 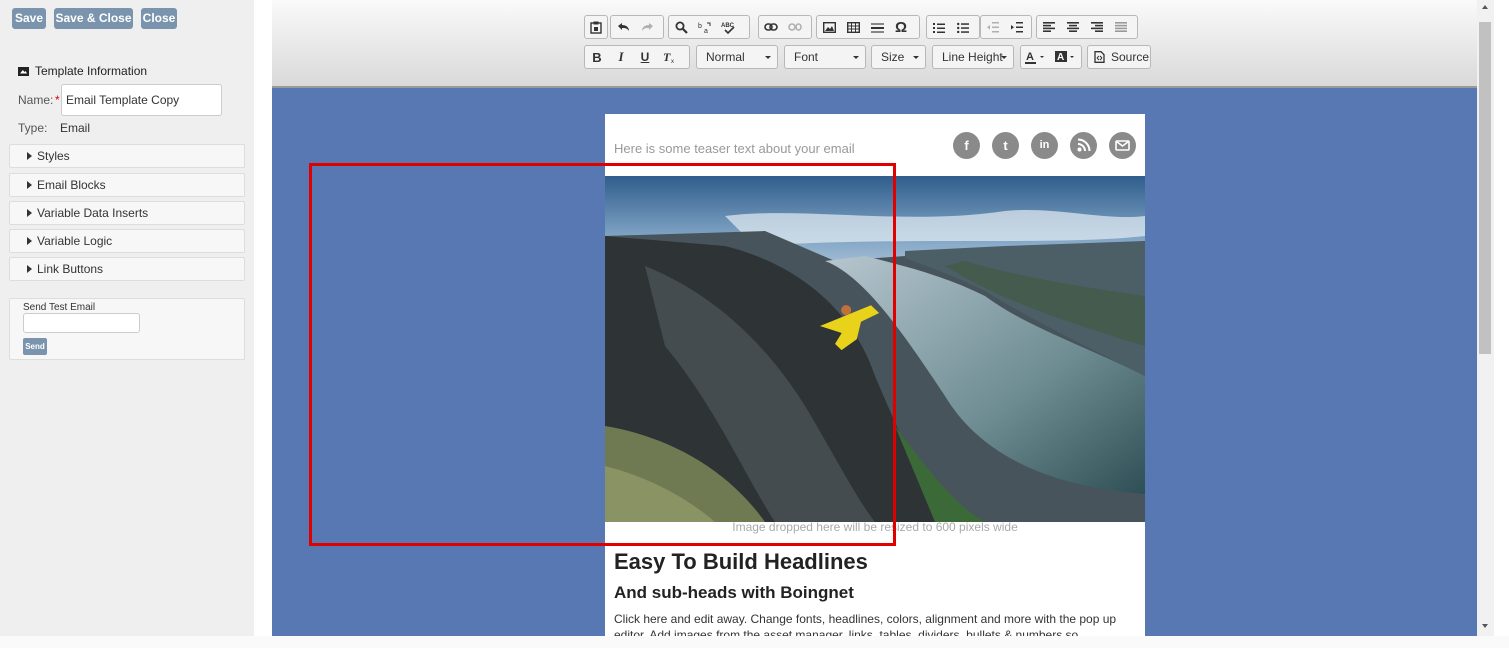 I want to click on save-button: Save, so click(x=29, y=18).